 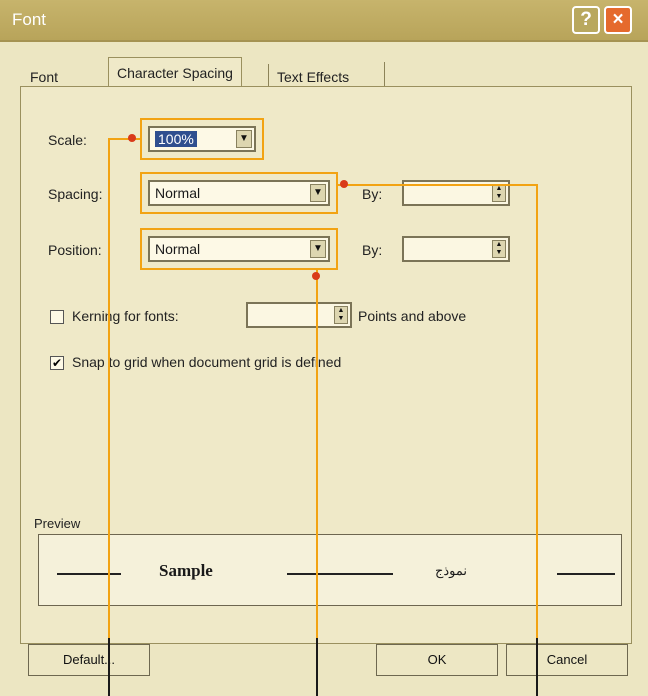 I want to click on preview-latin-sample: Sample, so click(x=186, y=570).